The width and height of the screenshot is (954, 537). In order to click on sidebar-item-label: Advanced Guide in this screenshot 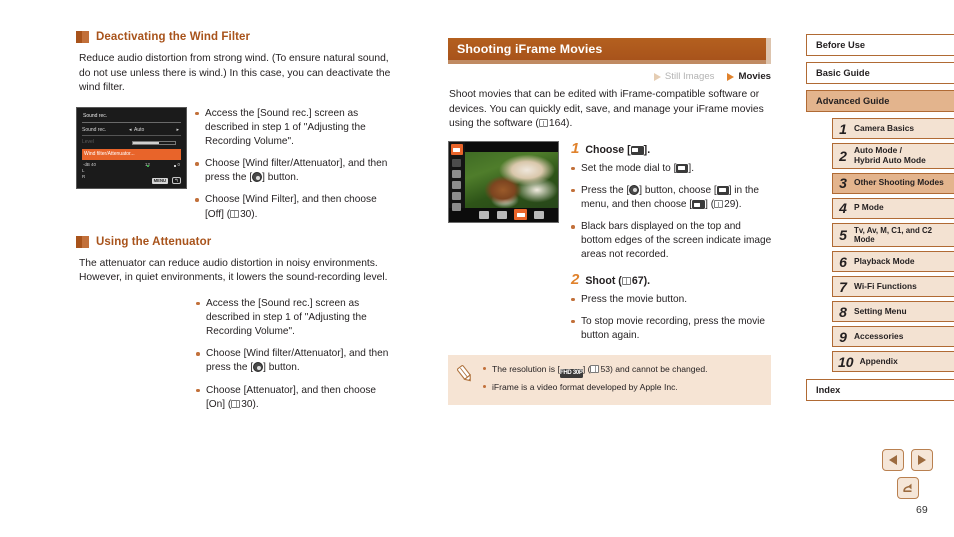, I will do `click(853, 101)`.